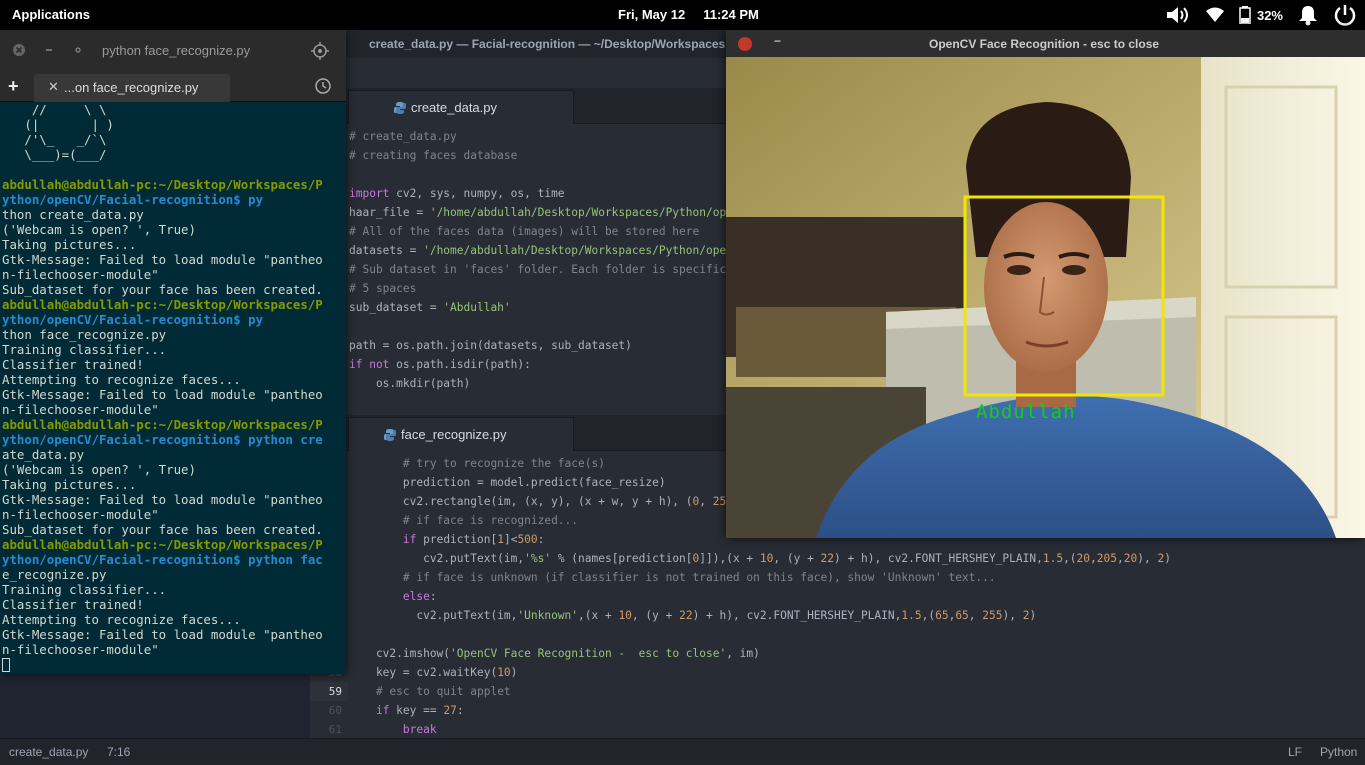 This screenshot has width=1365, height=765. I want to click on history-icon, so click(323, 87).